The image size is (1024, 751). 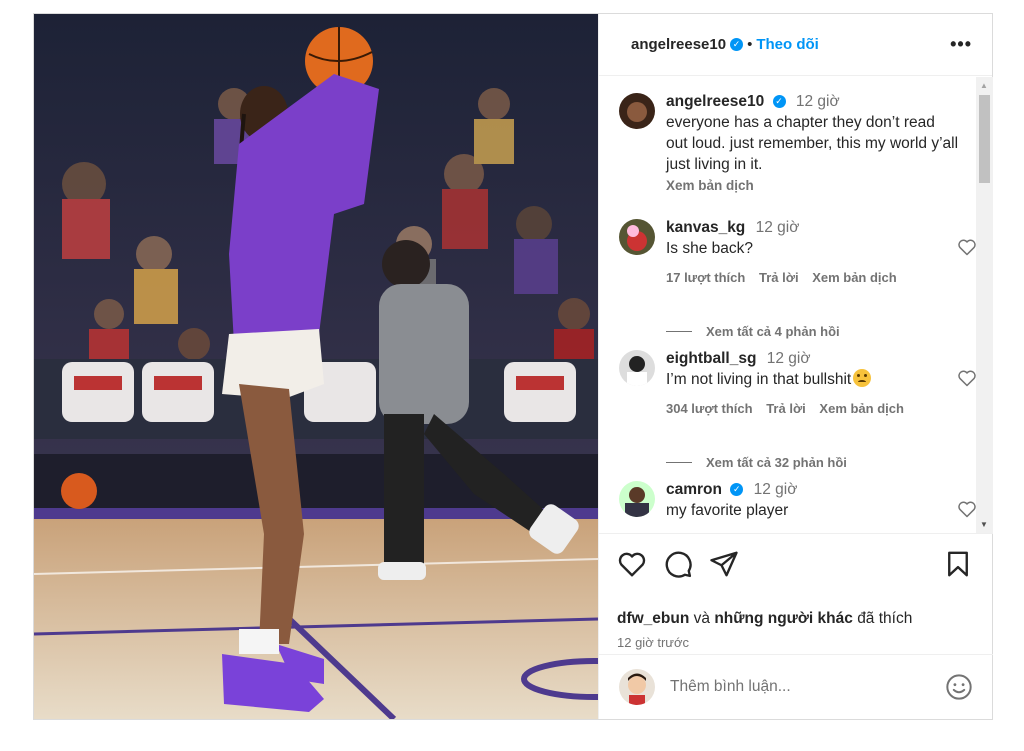 What do you see at coordinates (759, 379) in the screenshot?
I see `comment-text: I’m not living in that bullshit` at bounding box center [759, 379].